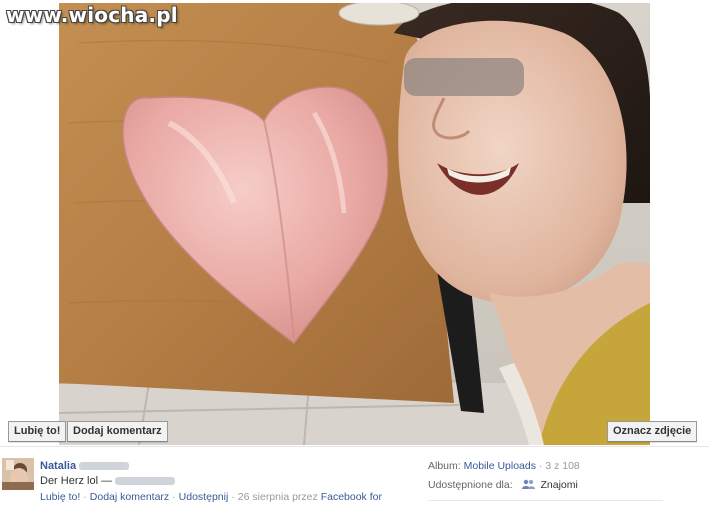 This screenshot has width=709, height=505. What do you see at coordinates (500, 466) in the screenshot?
I see `album-link: Mobile Uploads` at bounding box center [500, 466].